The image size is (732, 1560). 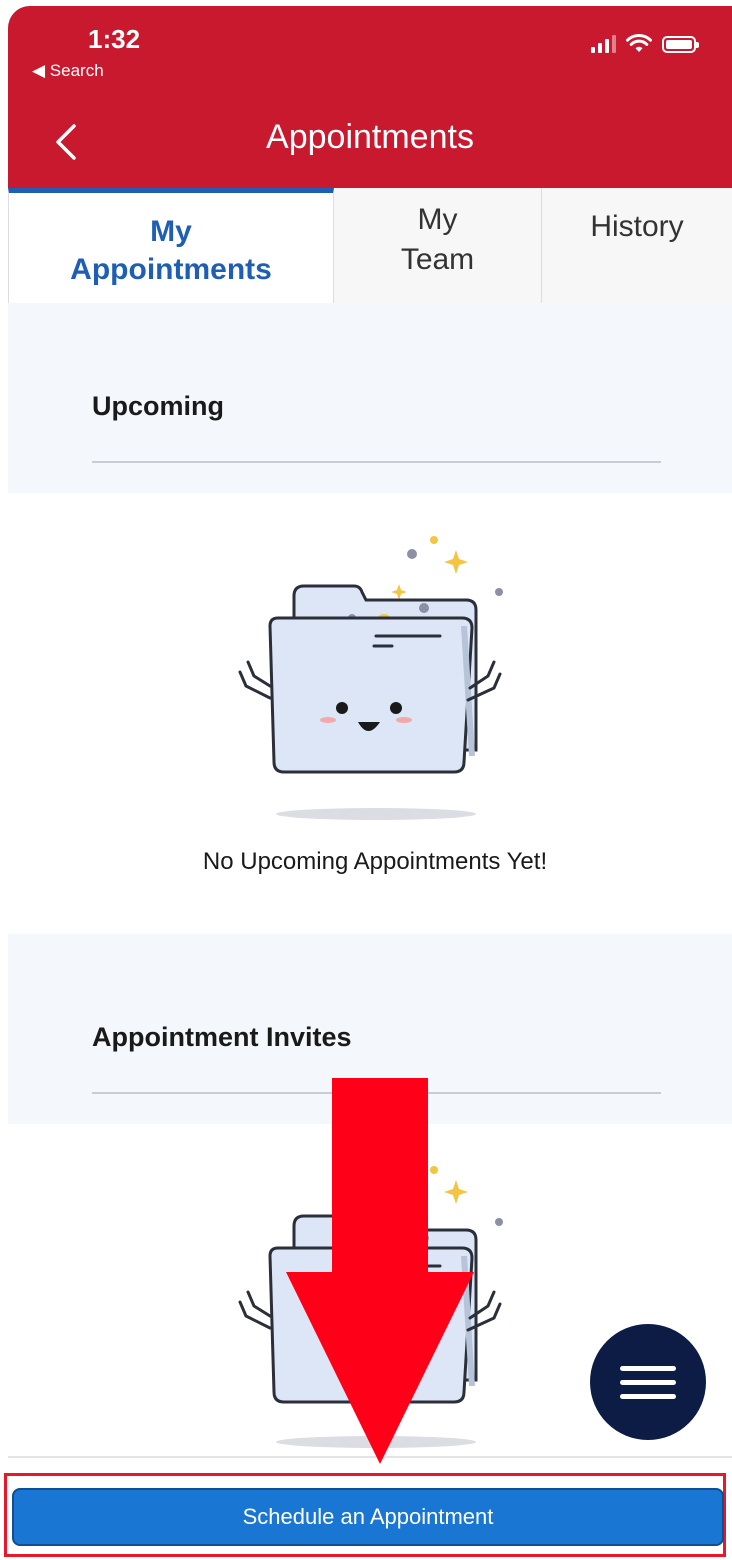 I want to click on invites-section-header: Appointment Invites, so click(x=370, y=1029).